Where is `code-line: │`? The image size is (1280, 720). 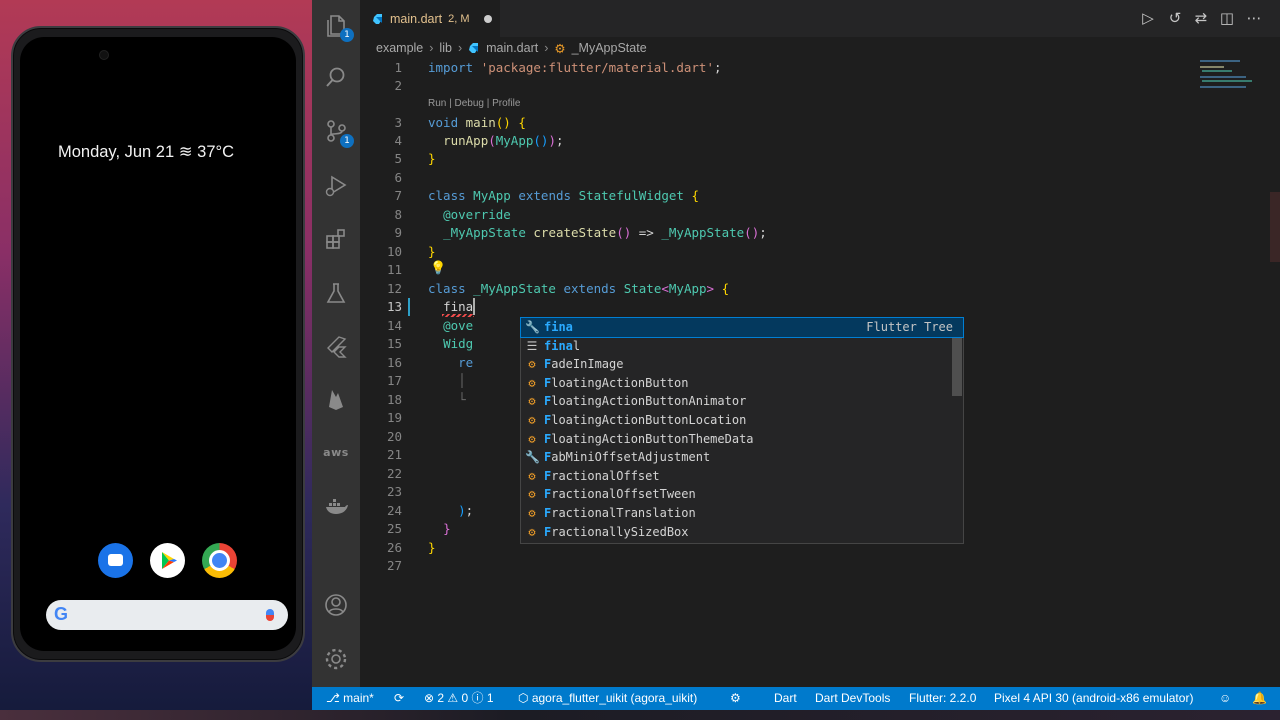 code-line: │ is located at coordinates (447, 381).